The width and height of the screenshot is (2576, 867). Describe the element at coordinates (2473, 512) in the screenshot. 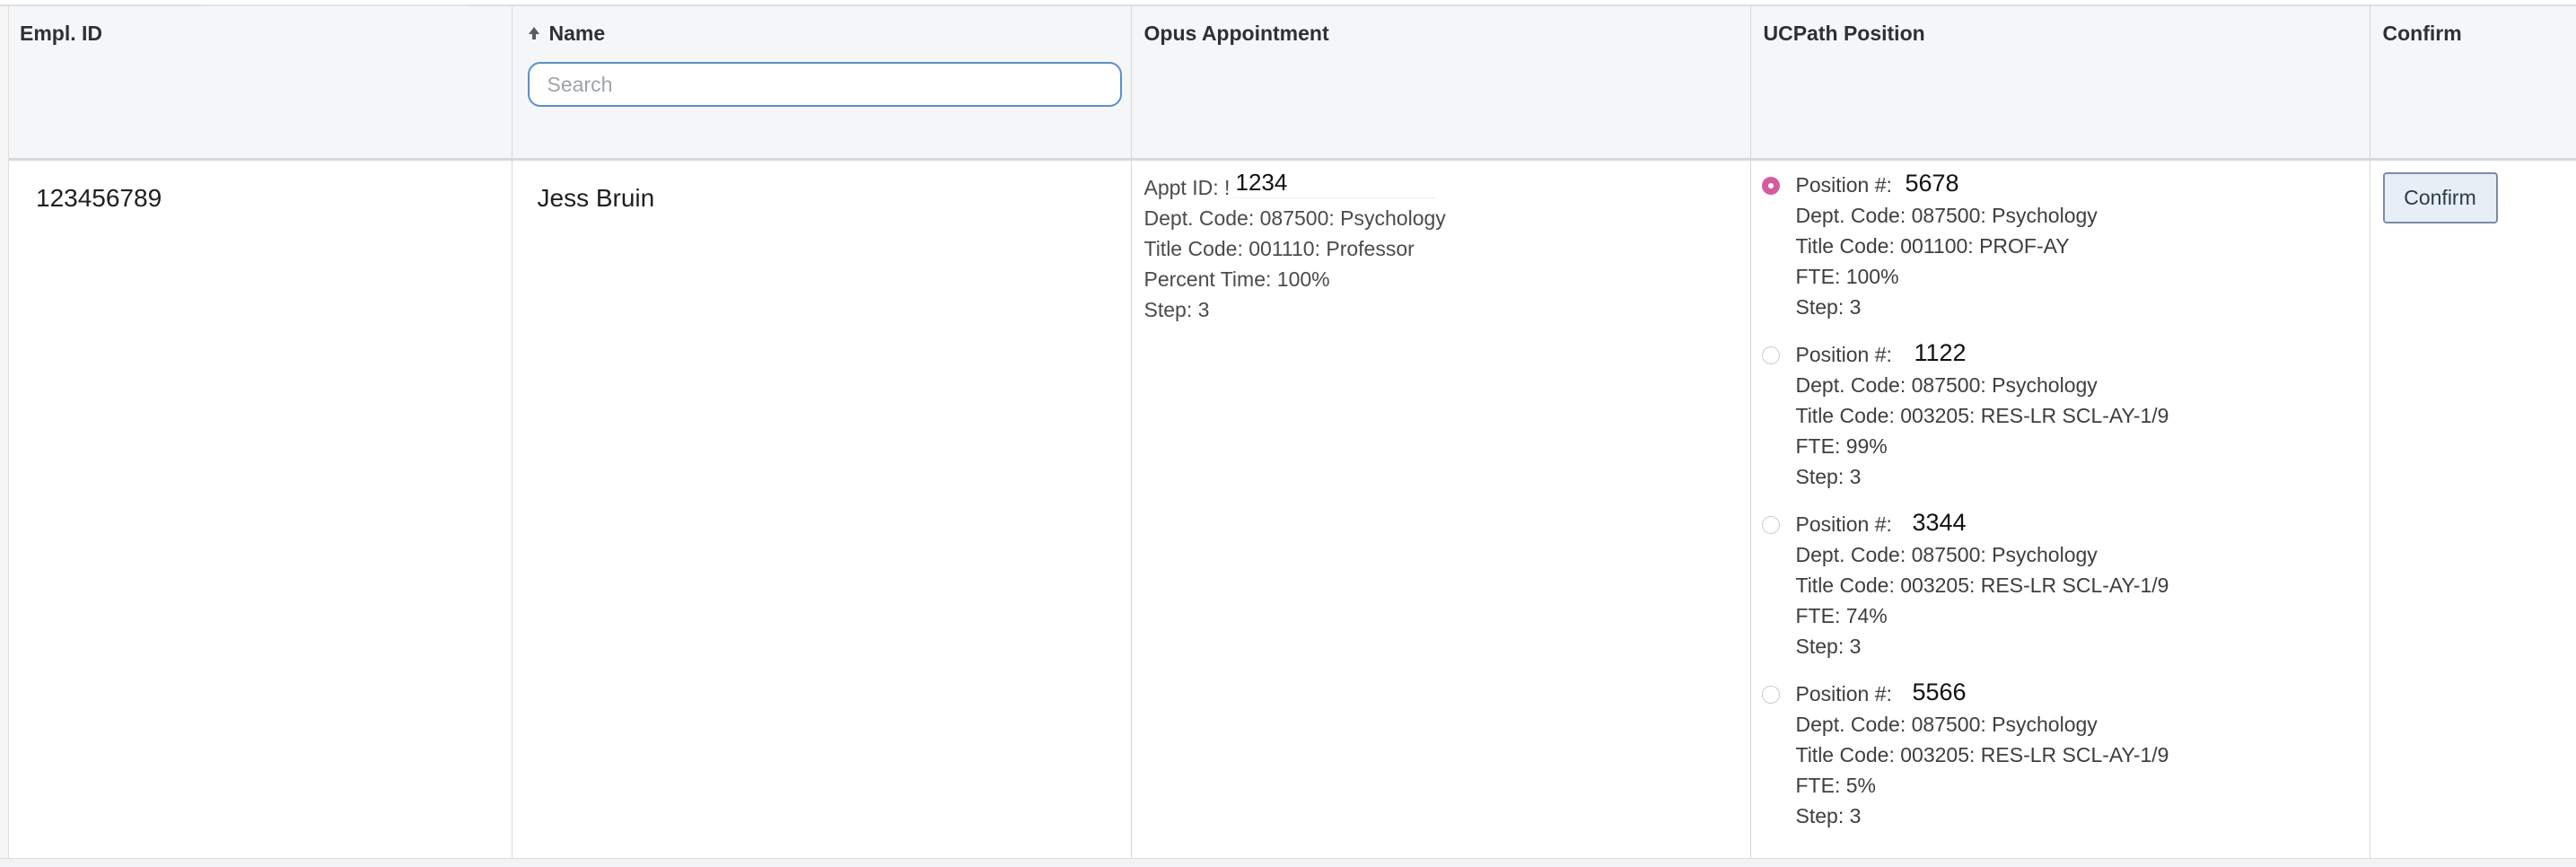

I see `confirm-cell: Confirm` at that location.